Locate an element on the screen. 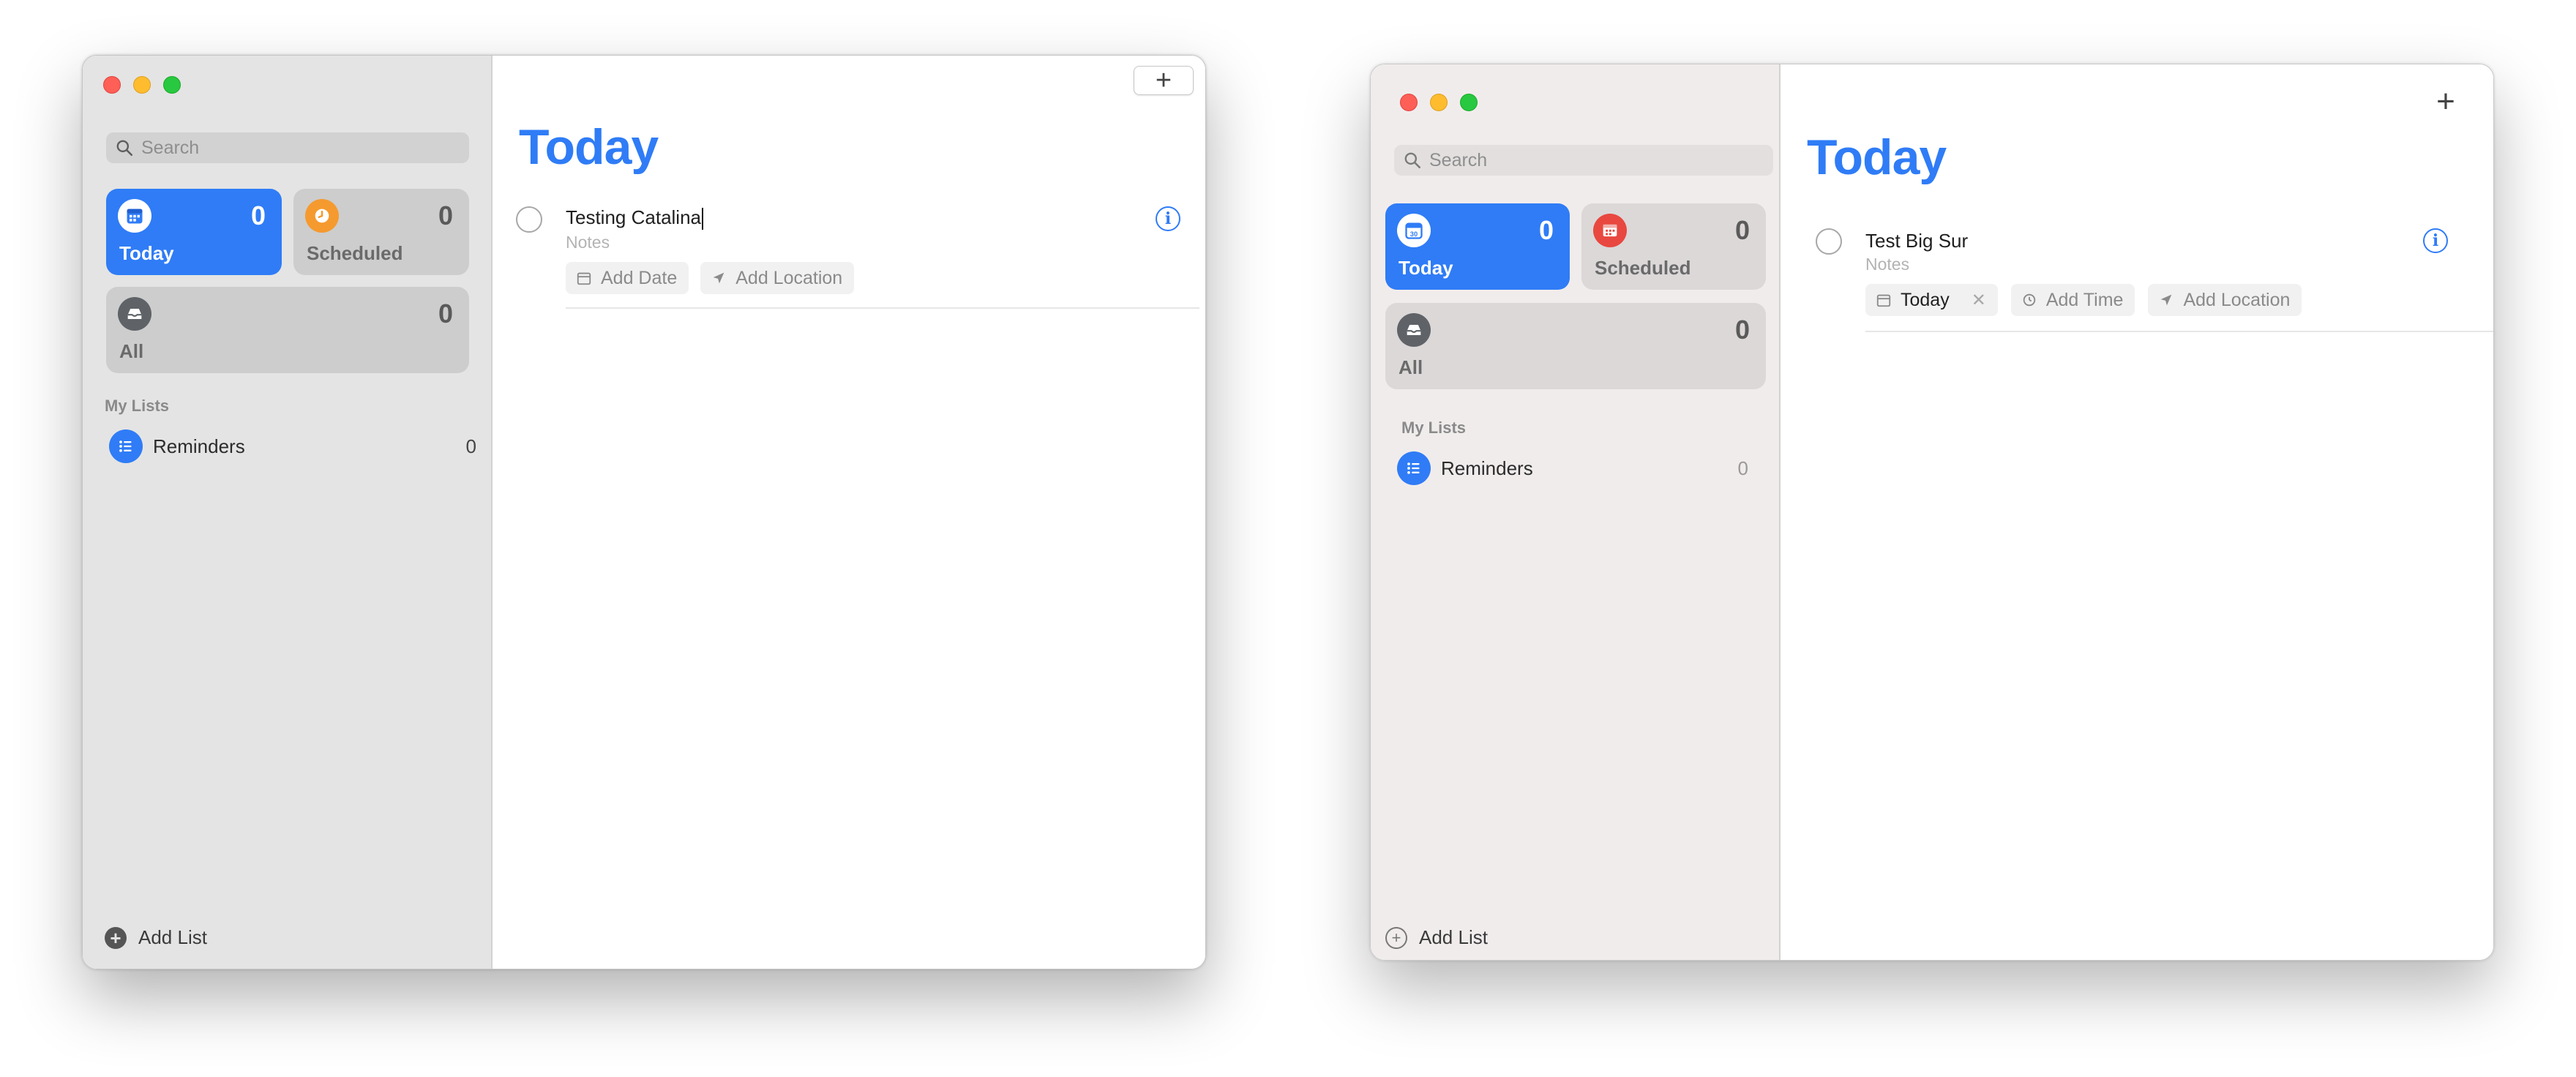  reminder-chips: Add Date Add Location is located at coordinates (710, 278).